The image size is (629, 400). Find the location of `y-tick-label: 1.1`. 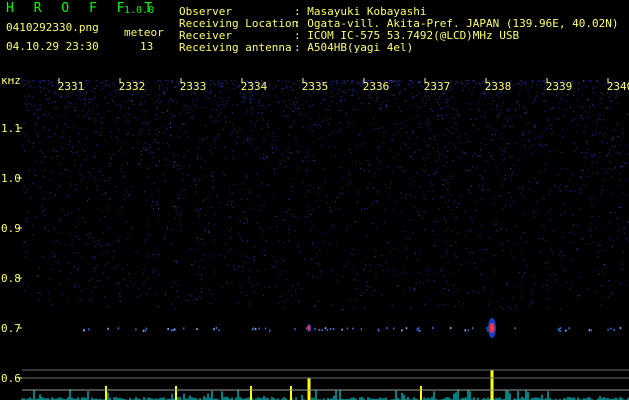

y-tick-label: 1.1 is located at coordinates (11, 128).